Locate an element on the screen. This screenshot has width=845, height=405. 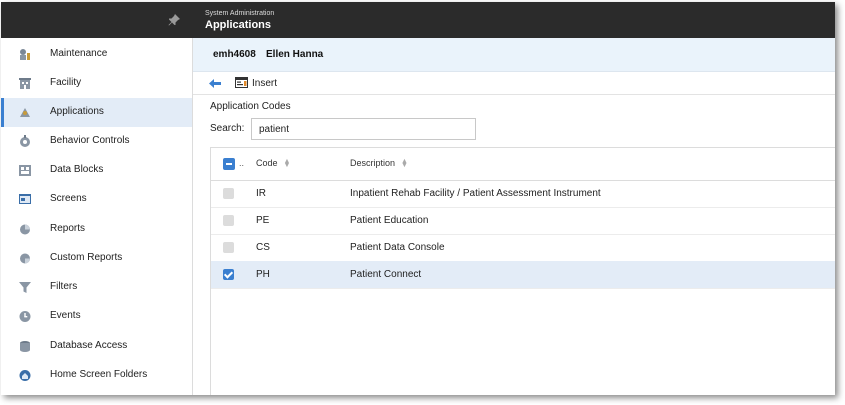
search-label: Search: is located at coordinates (227, 128).